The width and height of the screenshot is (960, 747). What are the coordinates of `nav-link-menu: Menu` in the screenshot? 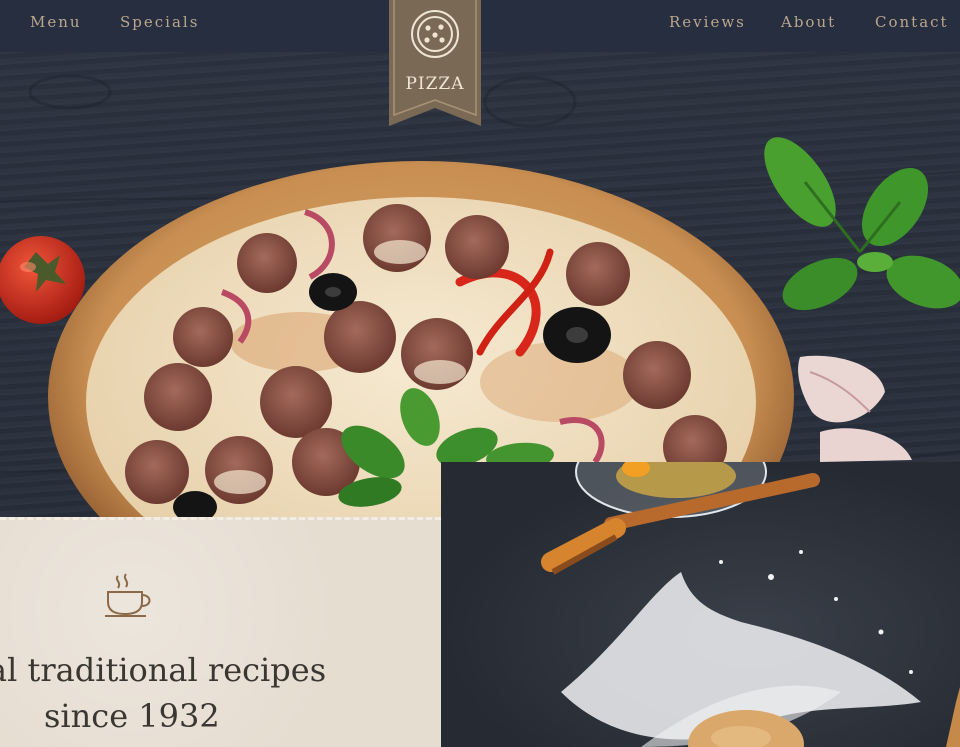 It's located at (56, 22).